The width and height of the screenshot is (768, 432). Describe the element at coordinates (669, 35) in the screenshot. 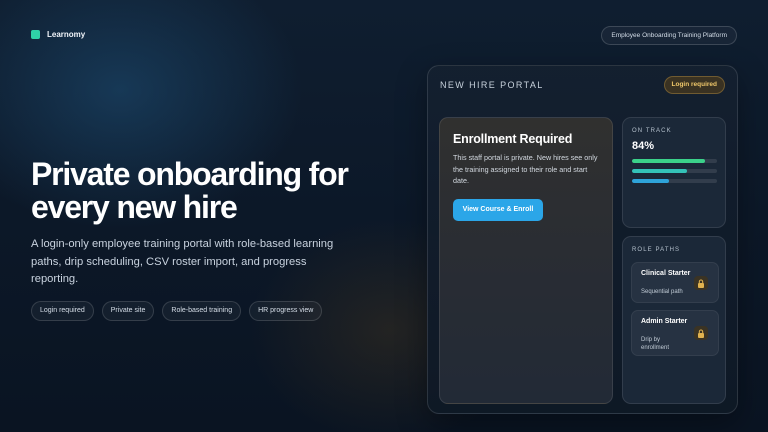

I see `platform-label-pill: Employee Onboarding Training Platform` at that location.